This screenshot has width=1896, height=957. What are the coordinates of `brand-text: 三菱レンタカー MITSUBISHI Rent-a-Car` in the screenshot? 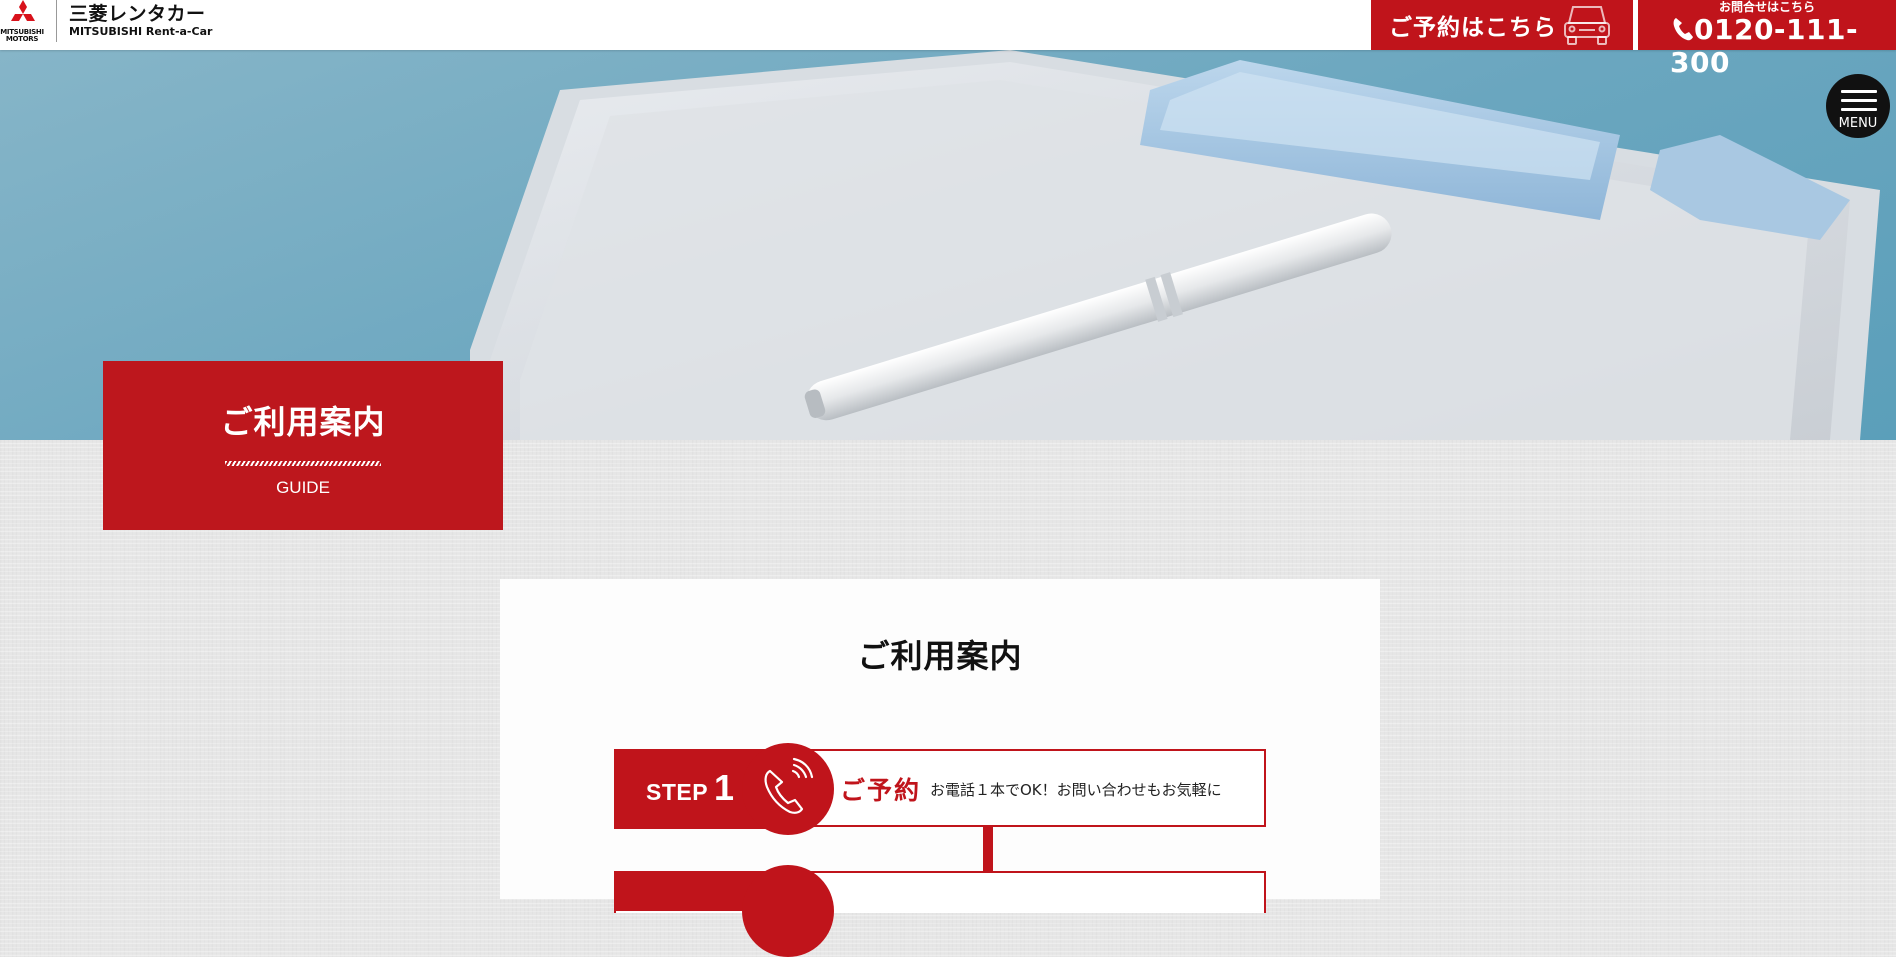 It's located at (140, 19).